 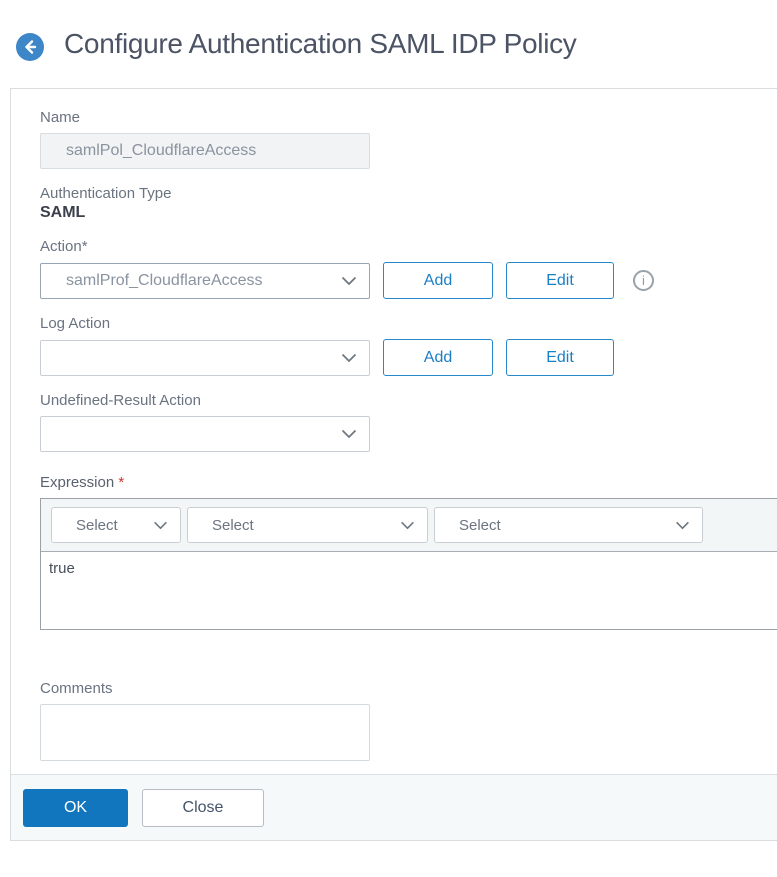 What do you see at coordinates (643, 280) in the screenshot?
I see `info-icon: i` at bounding box center [643, 280].